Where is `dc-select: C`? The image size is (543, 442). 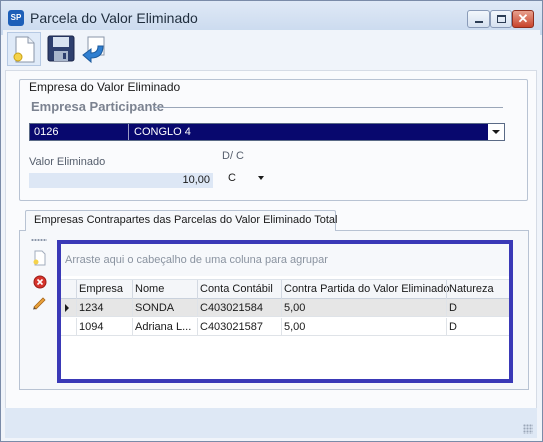
dc-select: C is located at coordinates (245, 178).